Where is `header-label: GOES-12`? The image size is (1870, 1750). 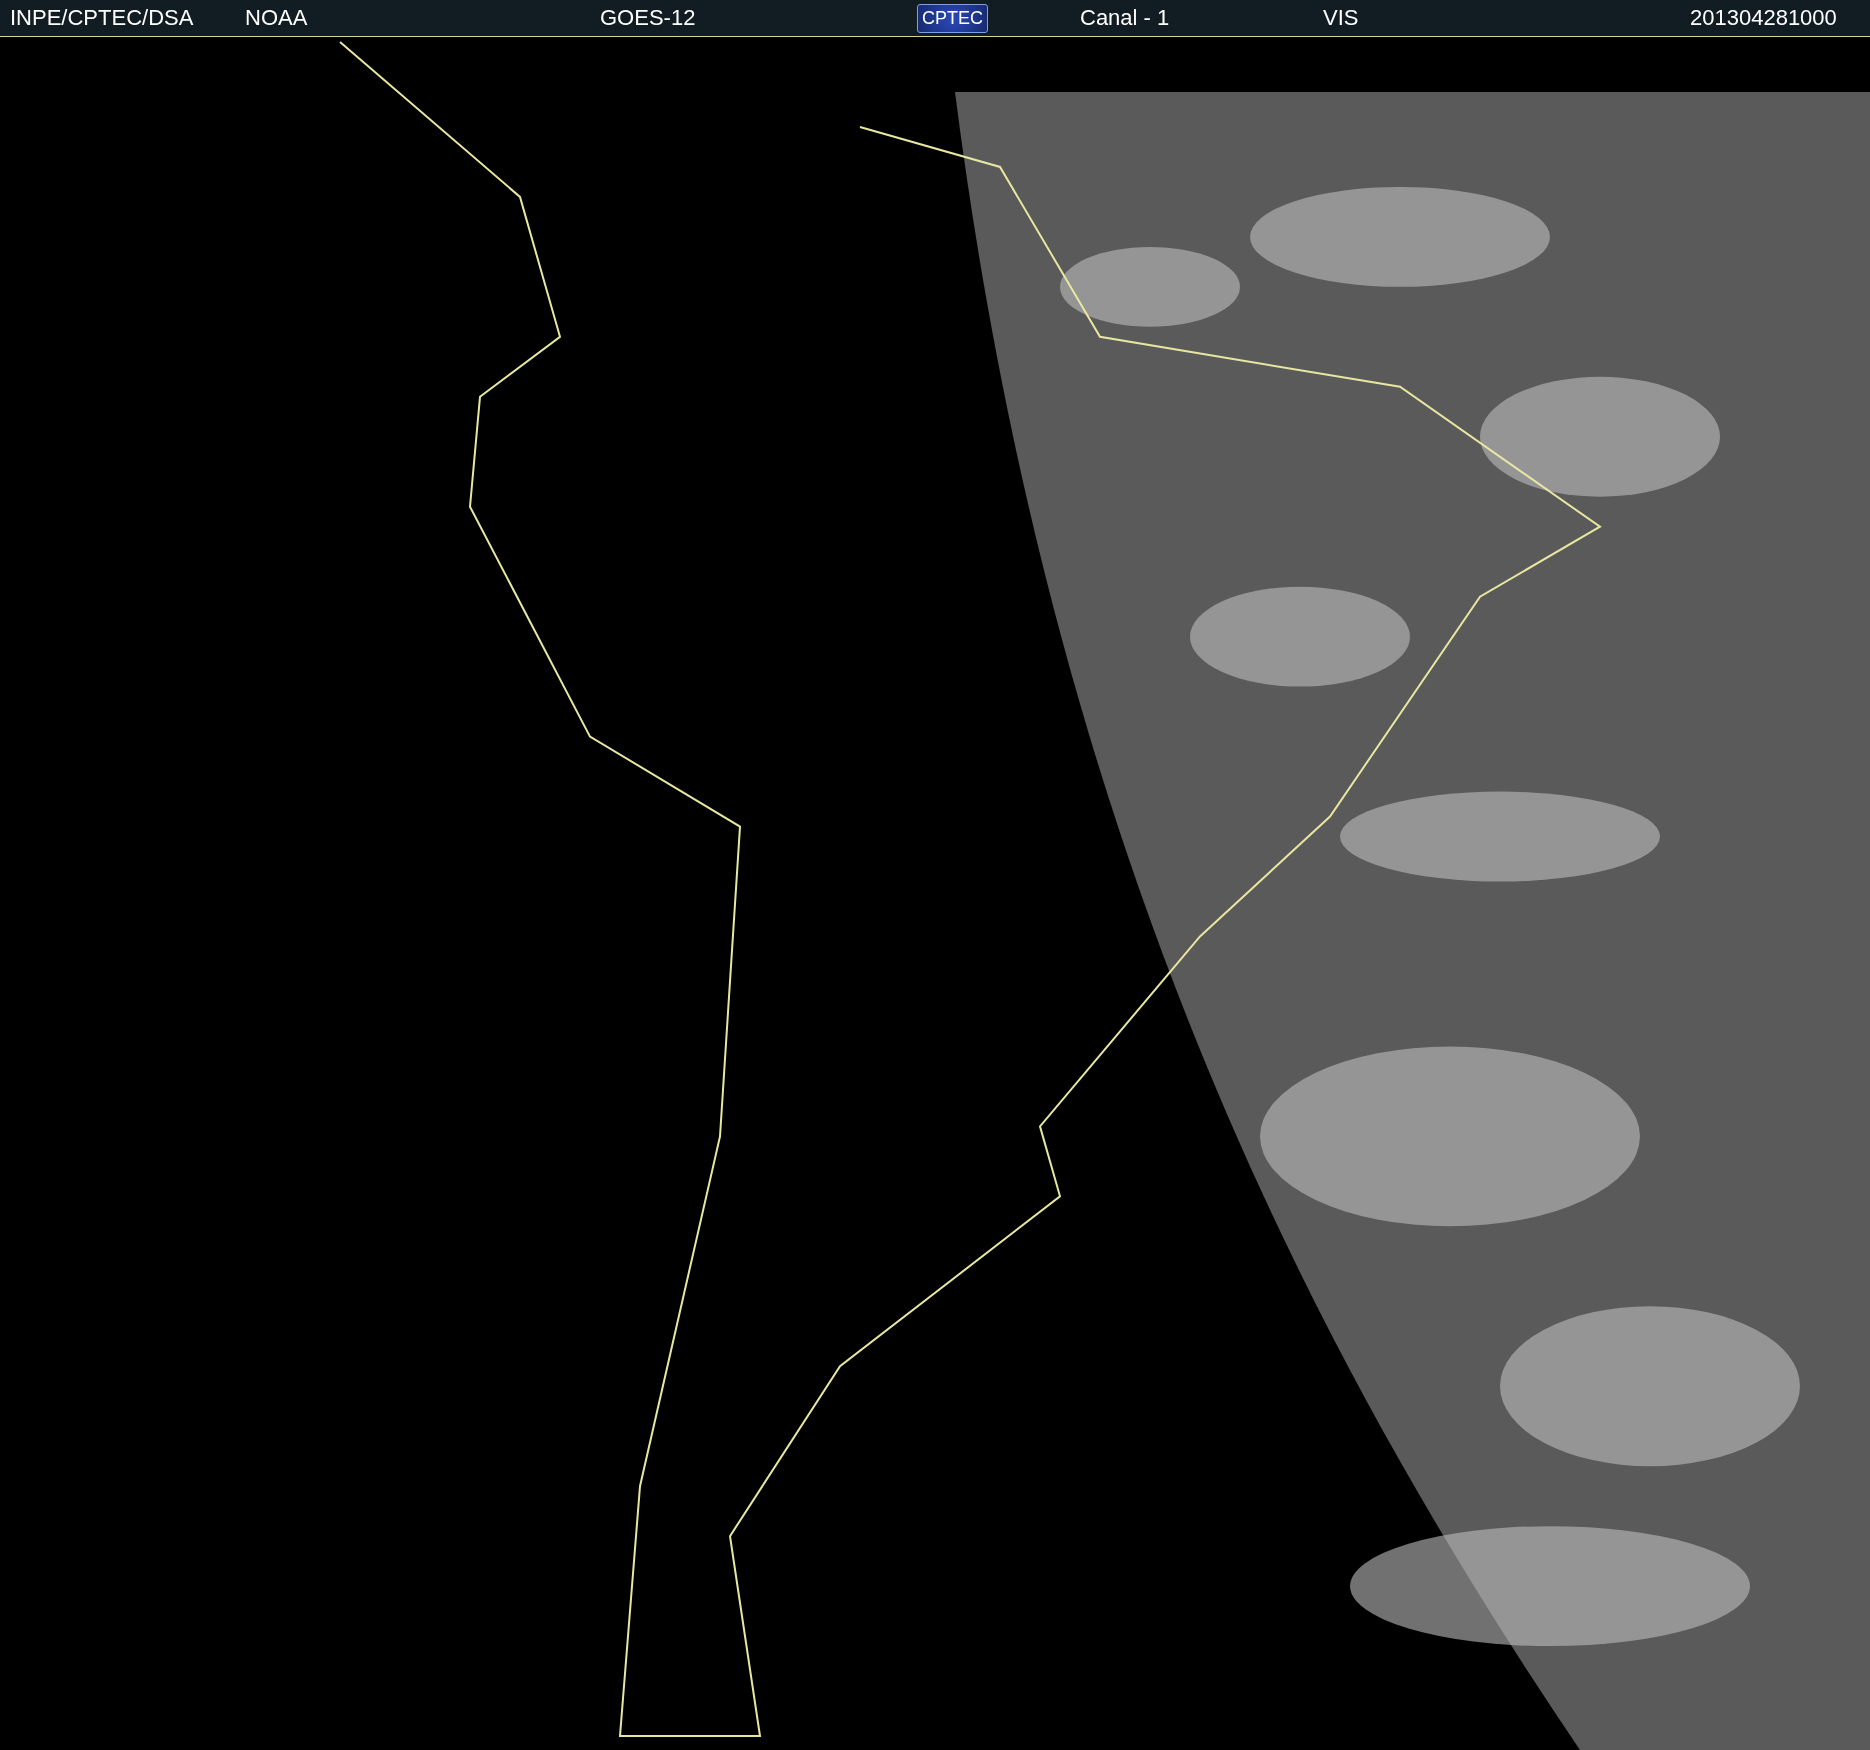
header-label: GOES-12 is located at coordinates (648, 18).